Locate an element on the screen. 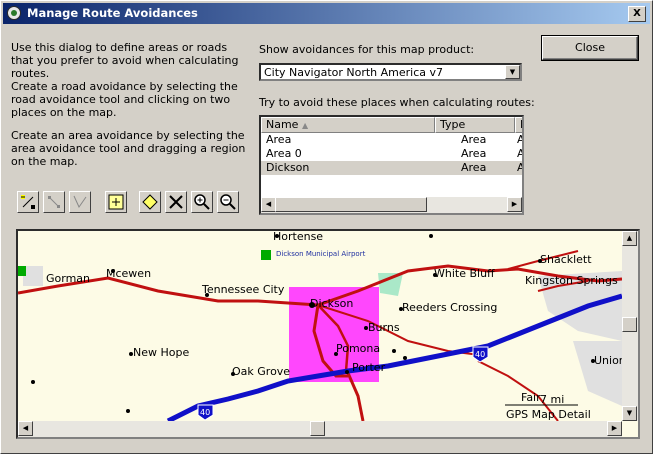  list-row: Area 0 Area A is located at coordinates (391, 154).